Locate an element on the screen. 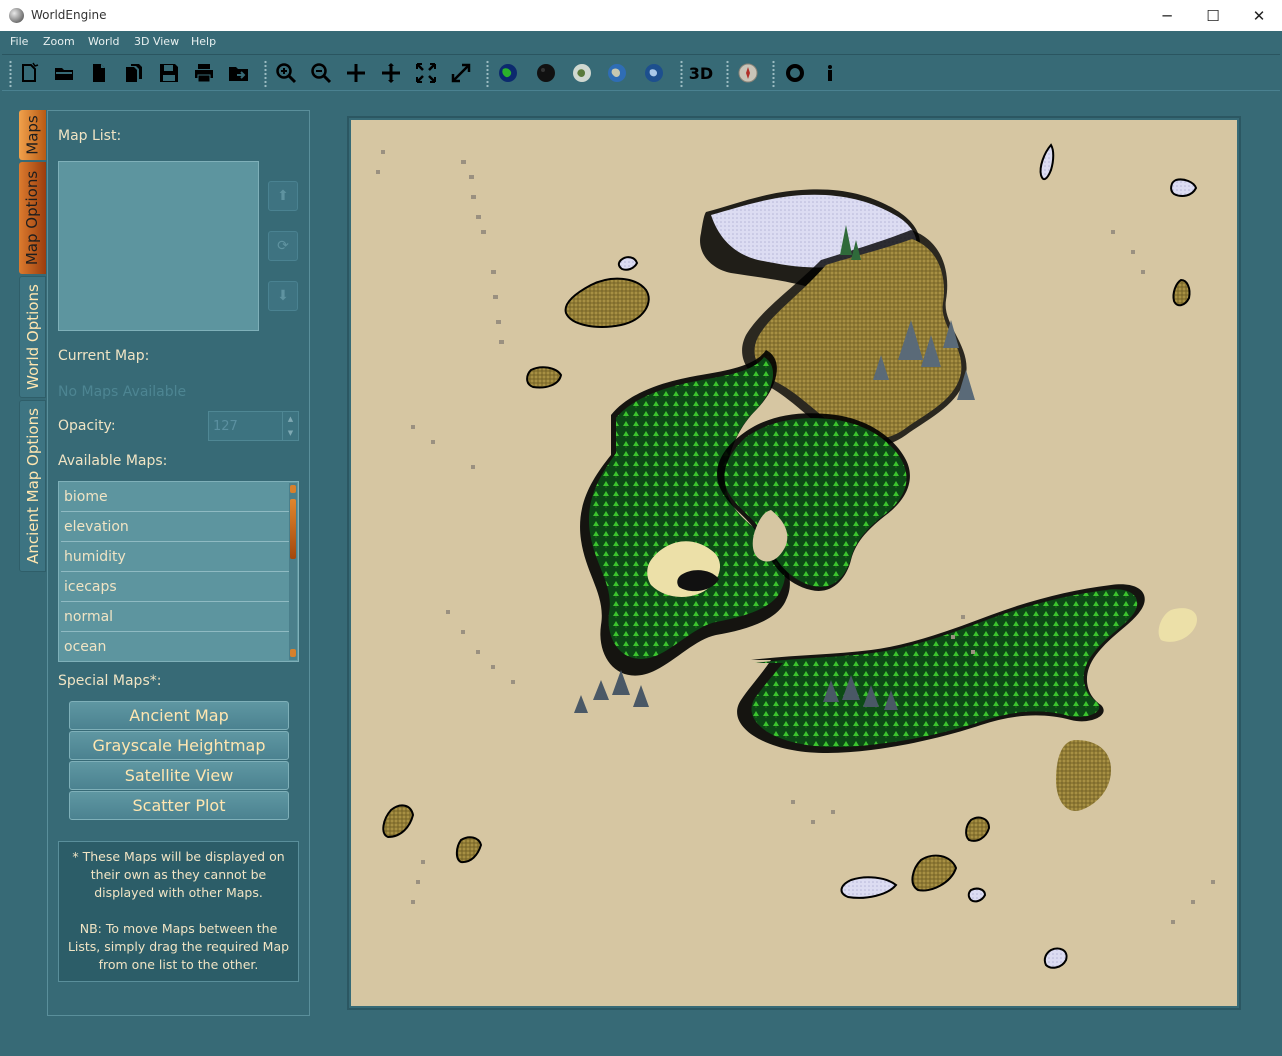  move-cross-icon is located at coordinates (391, 73).